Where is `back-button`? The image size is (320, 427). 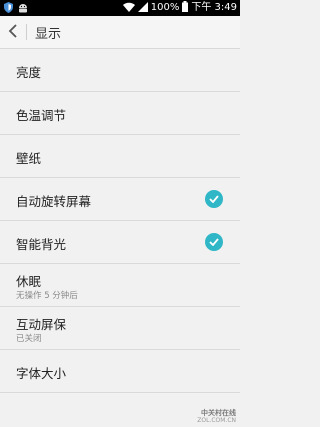
back-button is located at coordinates (13, 32).